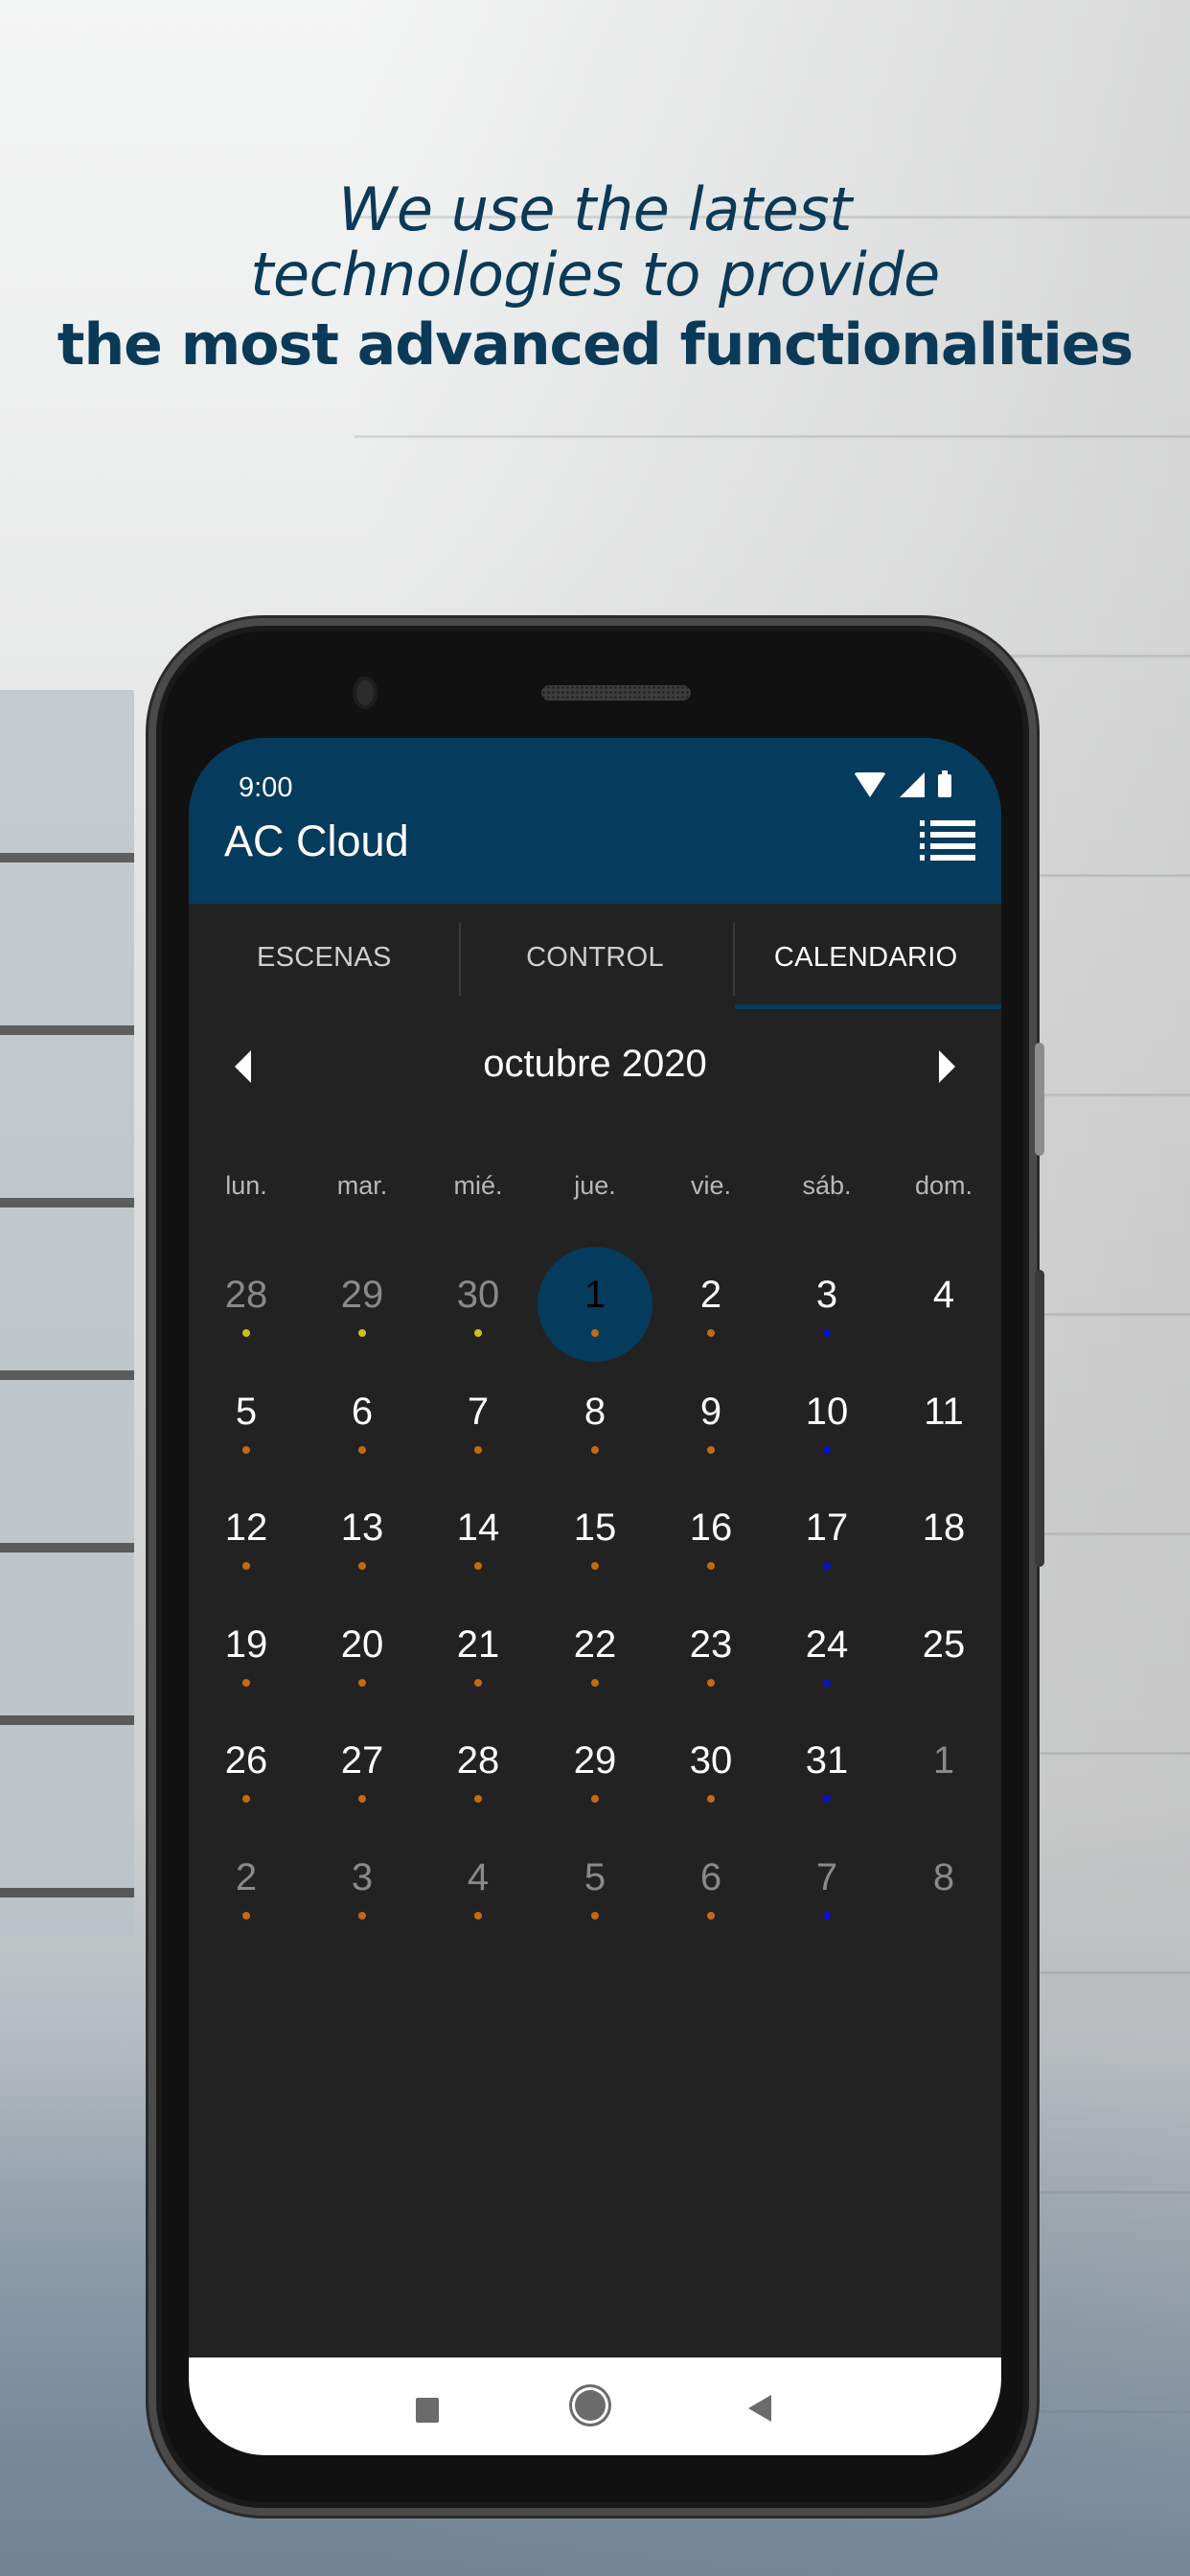 The height and width of the screenshot is (2576, 1190). I want to click on day-number: 4, so click(944, 1295).